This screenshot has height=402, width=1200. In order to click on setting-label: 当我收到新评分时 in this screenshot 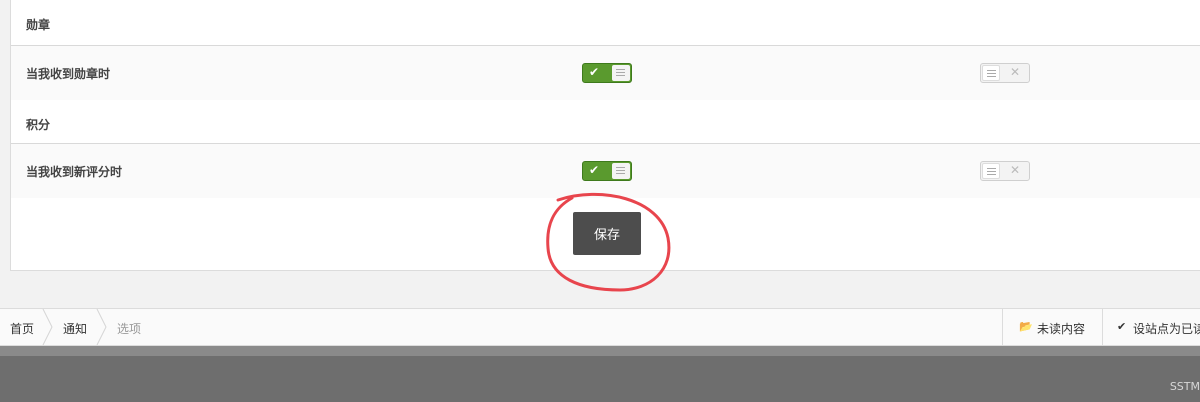, I will do `click(74, 172)`.